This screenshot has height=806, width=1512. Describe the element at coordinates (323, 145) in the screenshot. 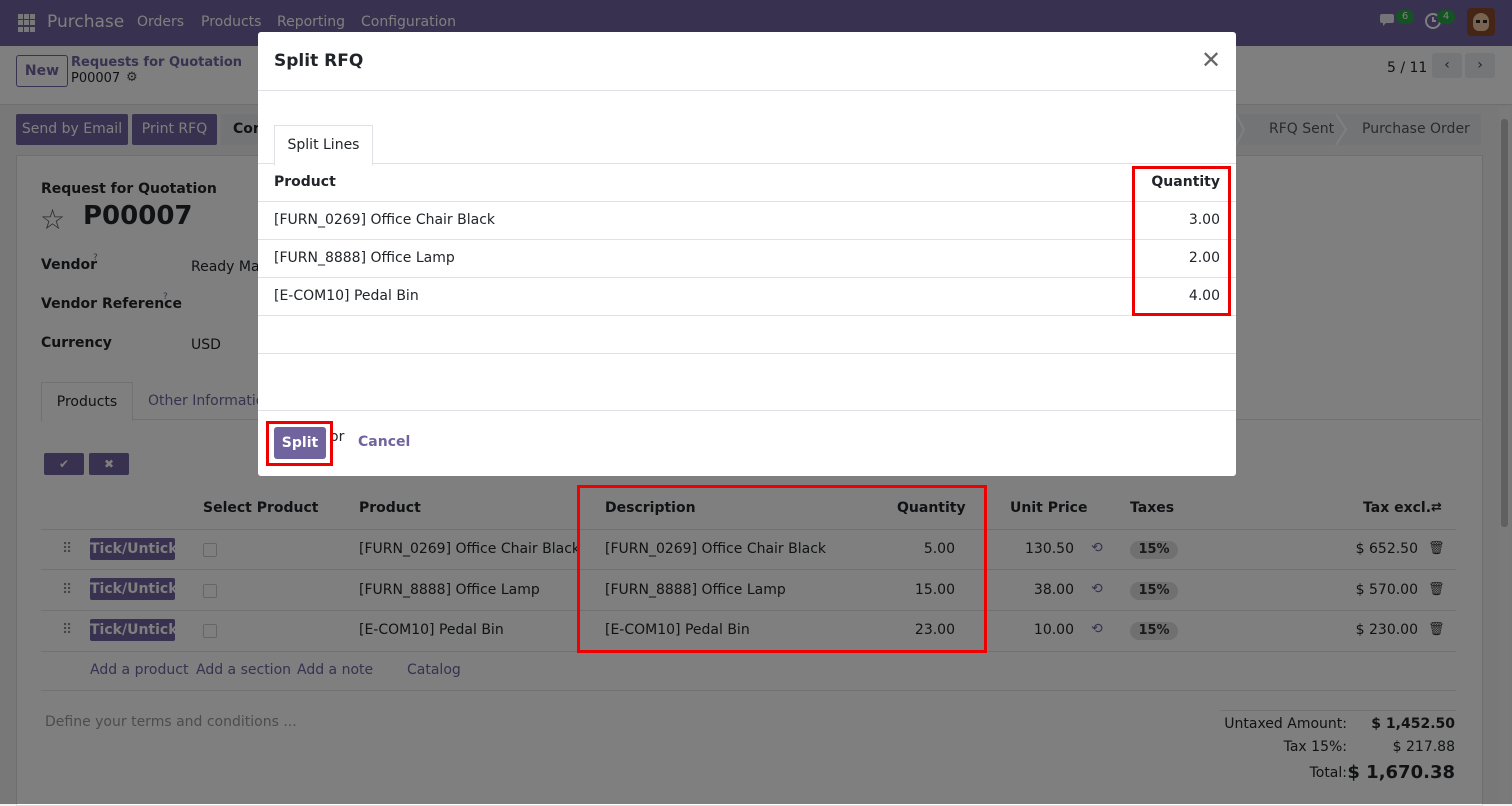

I see `tab-split-lines: Split Lines` at that location.